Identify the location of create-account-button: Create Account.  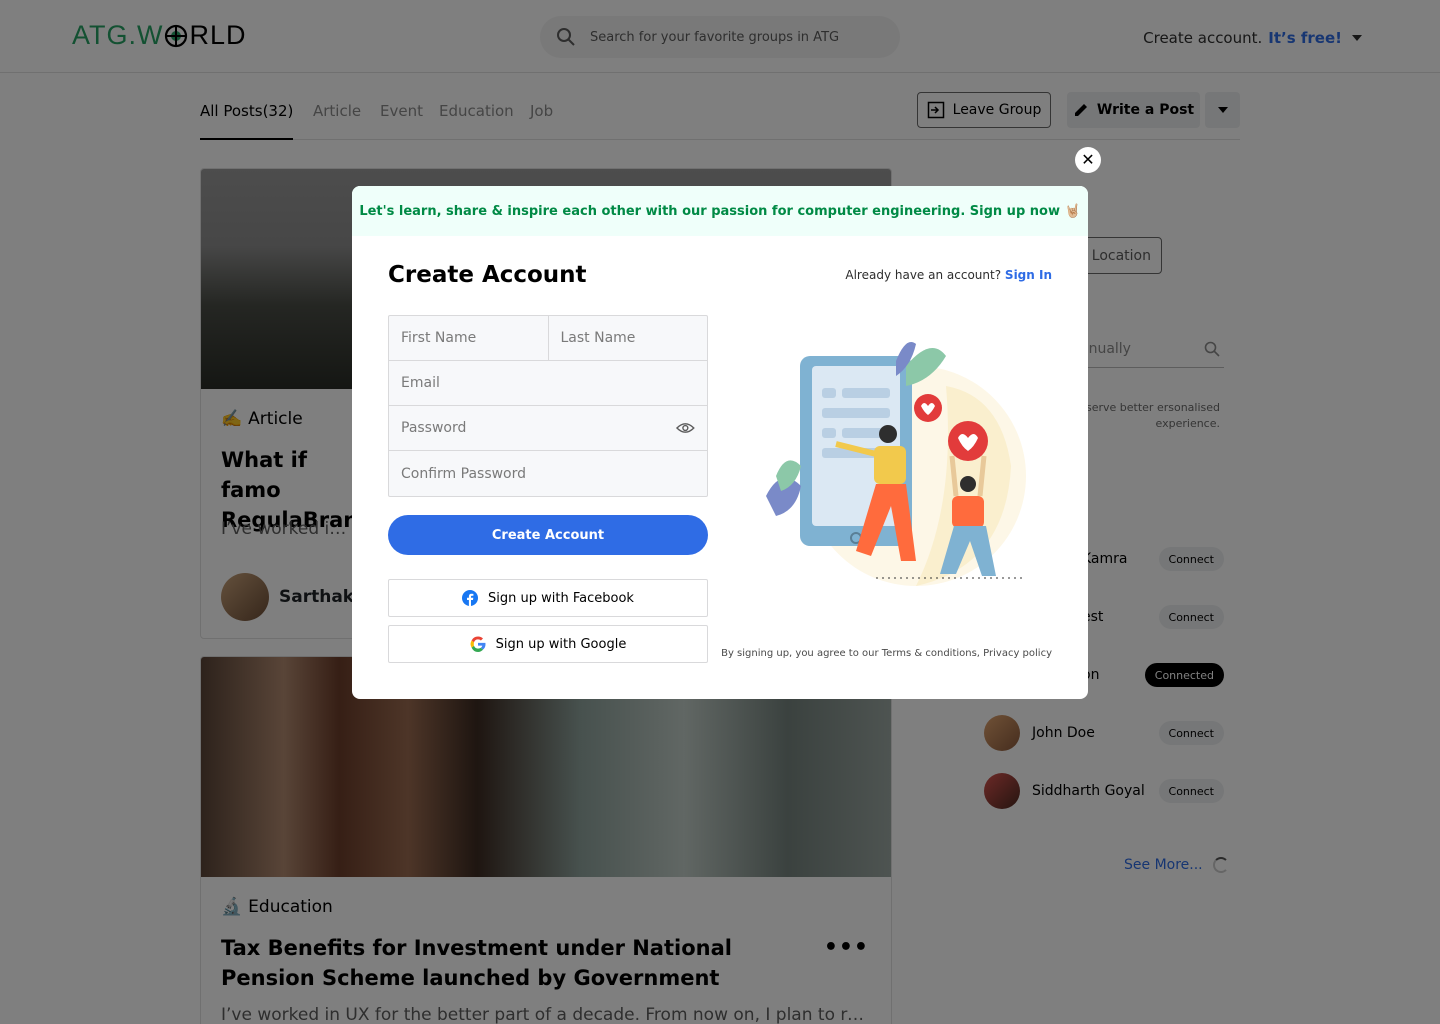
(548, 535).